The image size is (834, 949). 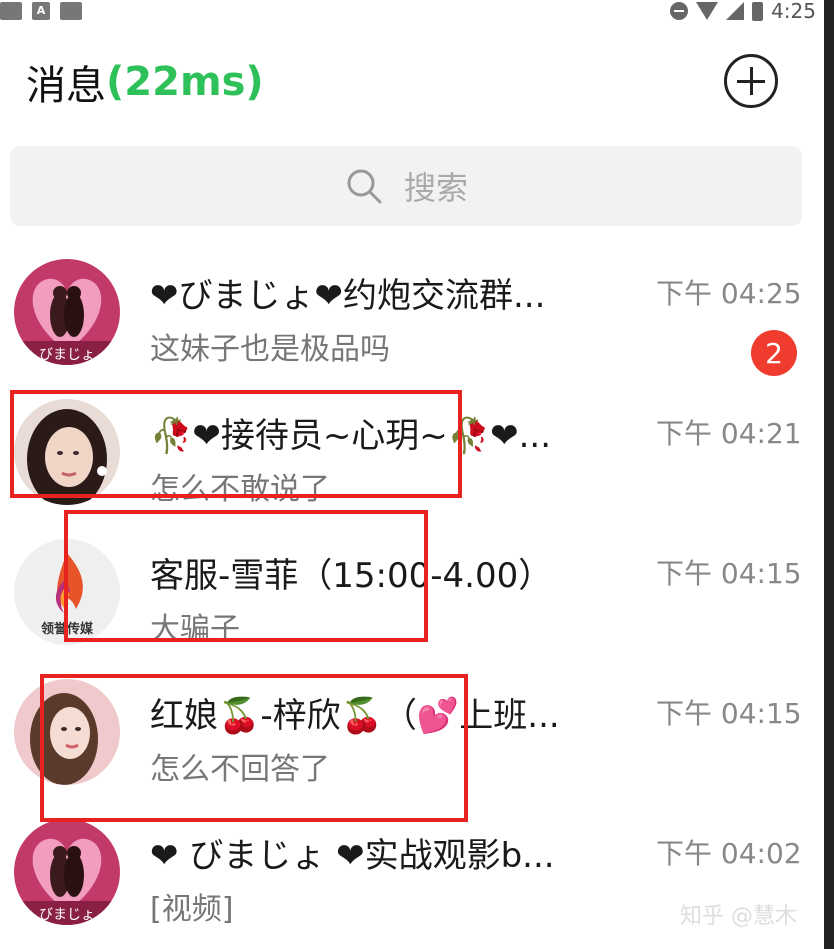 I want to click on wifi-icon, so click(x=707, y=11).